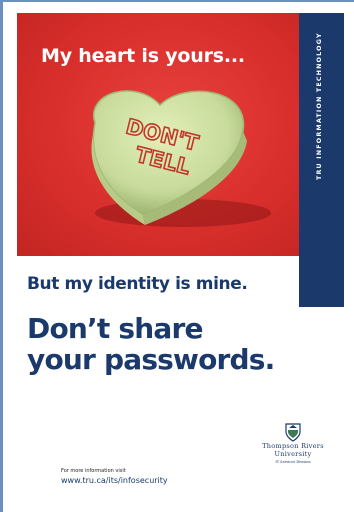 Image resolution: width=354 pixels, height=512 pixels. Describe the element at coordinates (293, 432) in the screenshot. I see `crest-icon` at that location.